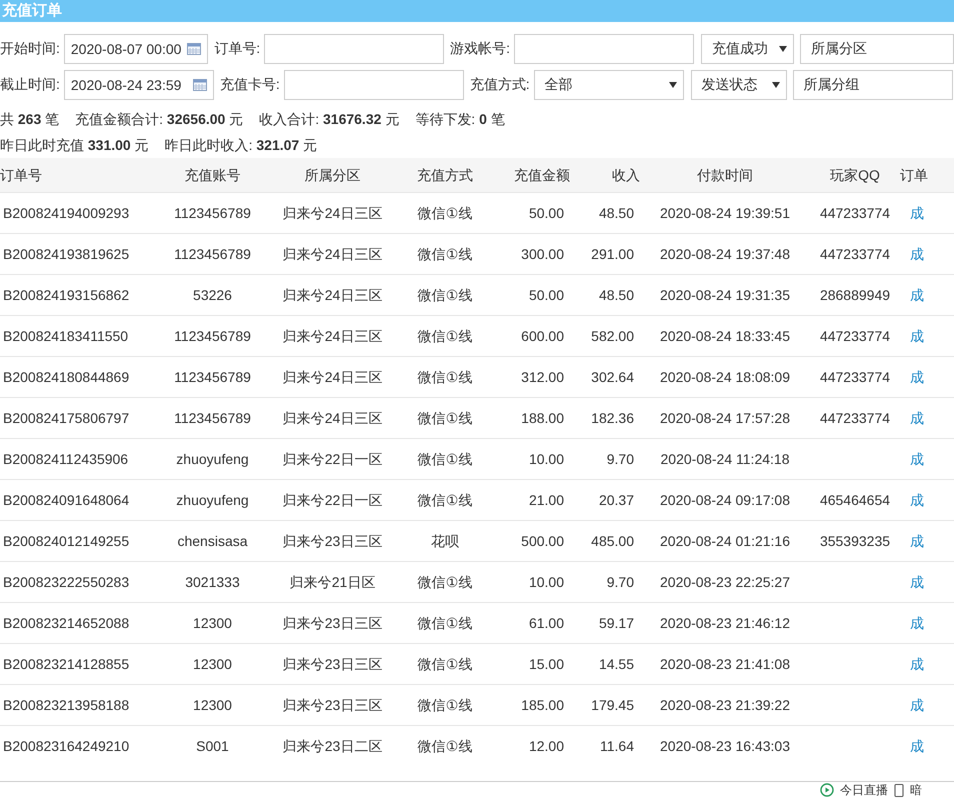  What do you see at coordinates (212, 746) in the screenshot?
I see `account-cell: S001` at bounding box center [212, 746].